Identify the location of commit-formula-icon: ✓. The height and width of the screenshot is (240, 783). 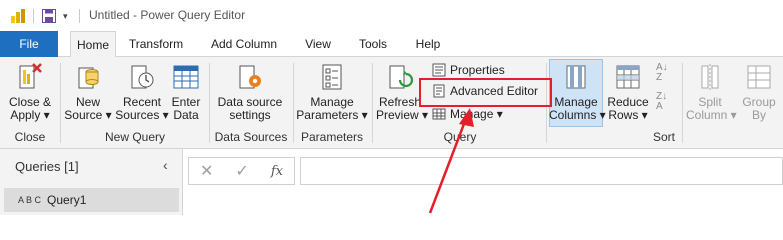
(241, 171).